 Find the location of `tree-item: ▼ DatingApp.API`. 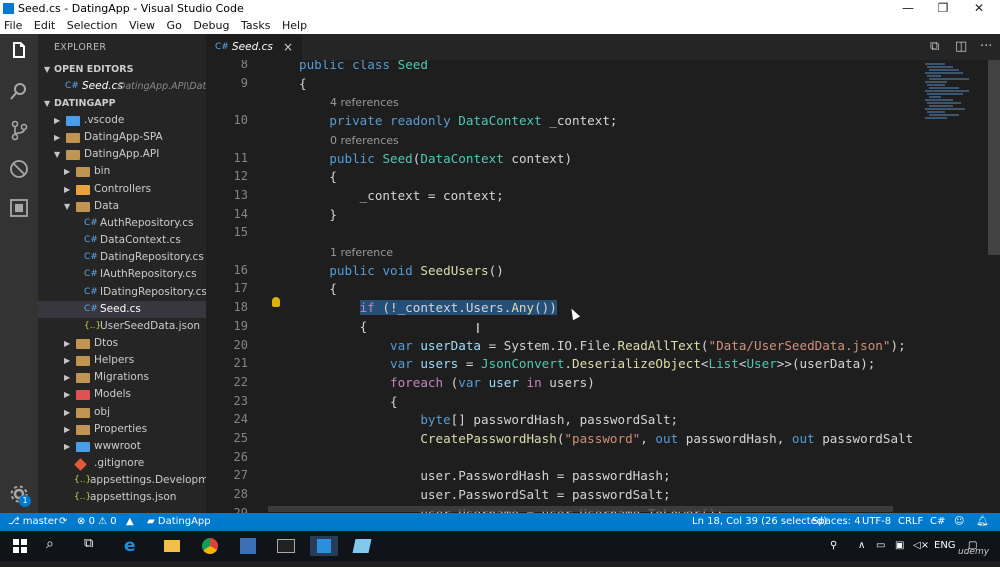

tree-item: ▼ DatingApp.API is located at coordinates (122, 154).